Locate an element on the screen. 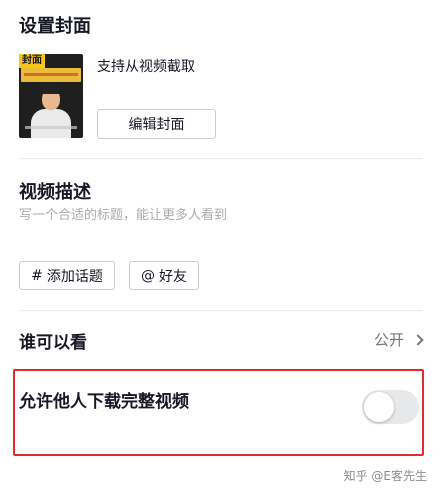 Image resolution: width=441 pixels, height=495 pixels. mention-friend-label: 好友 is located at coordinates (173, 276).